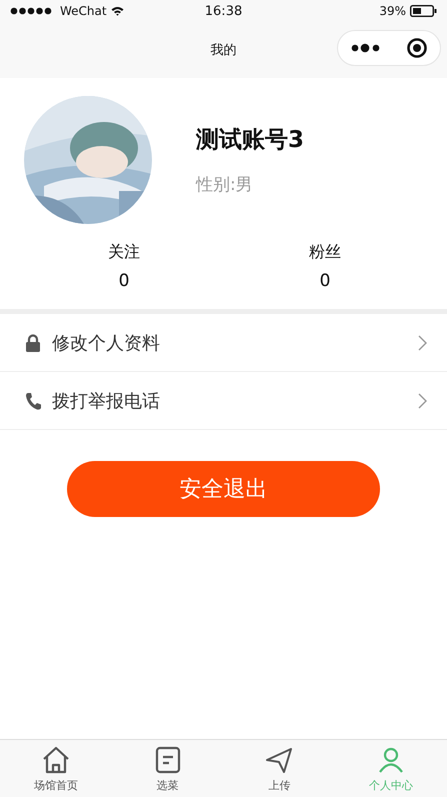 The height and width of the screenshot is (797, 447). I want to click on battery-icon, so click(423, 11).